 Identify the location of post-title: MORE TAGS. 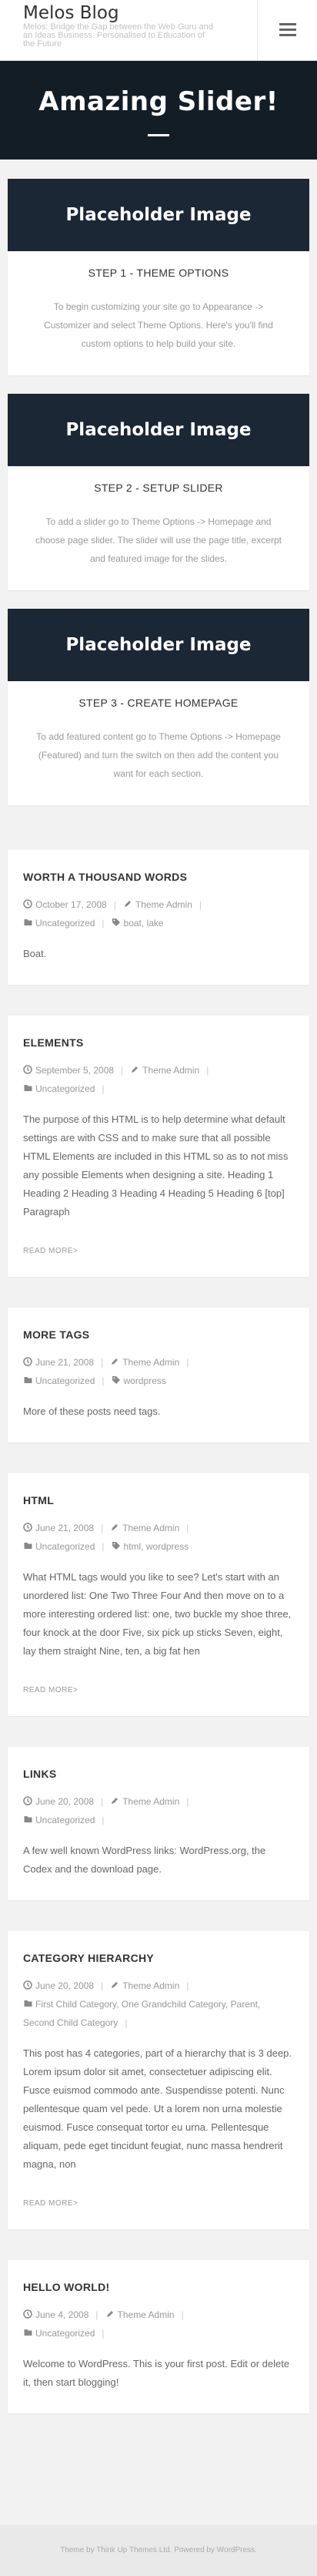
(158, 1334).